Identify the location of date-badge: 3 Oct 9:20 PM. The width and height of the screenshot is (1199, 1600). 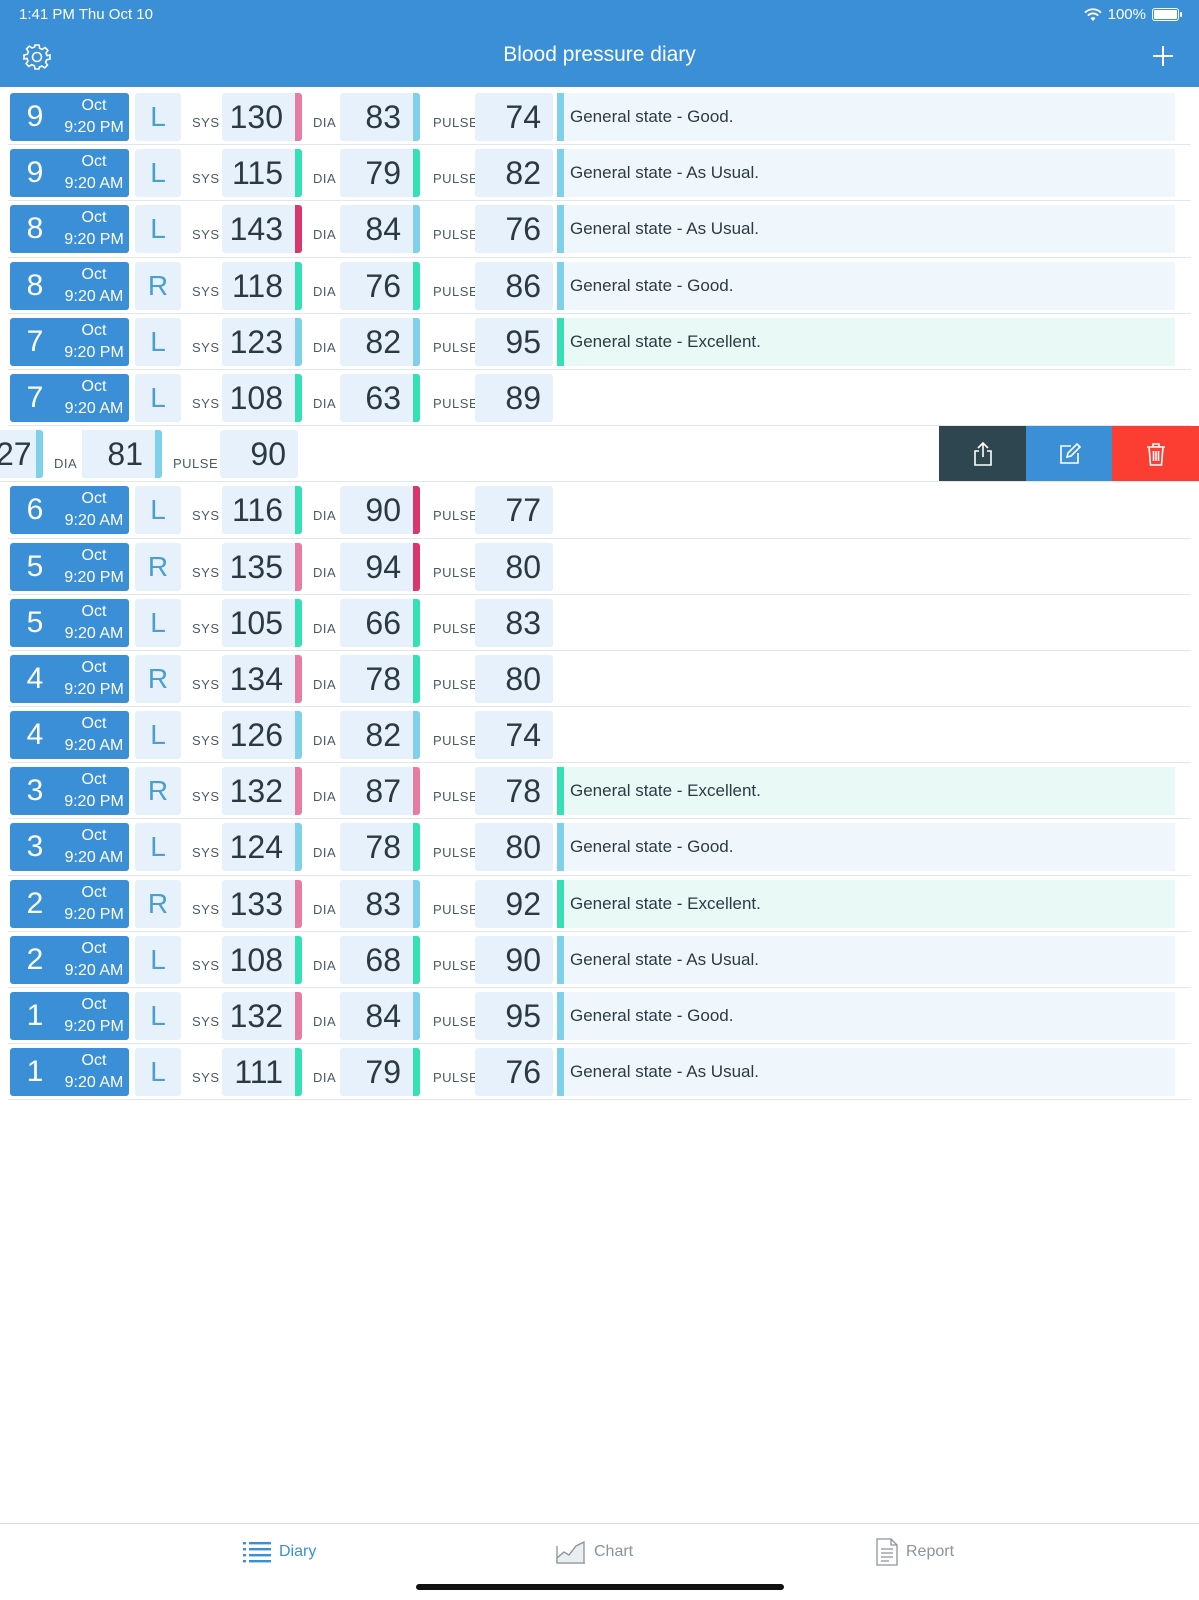
(69, 791).